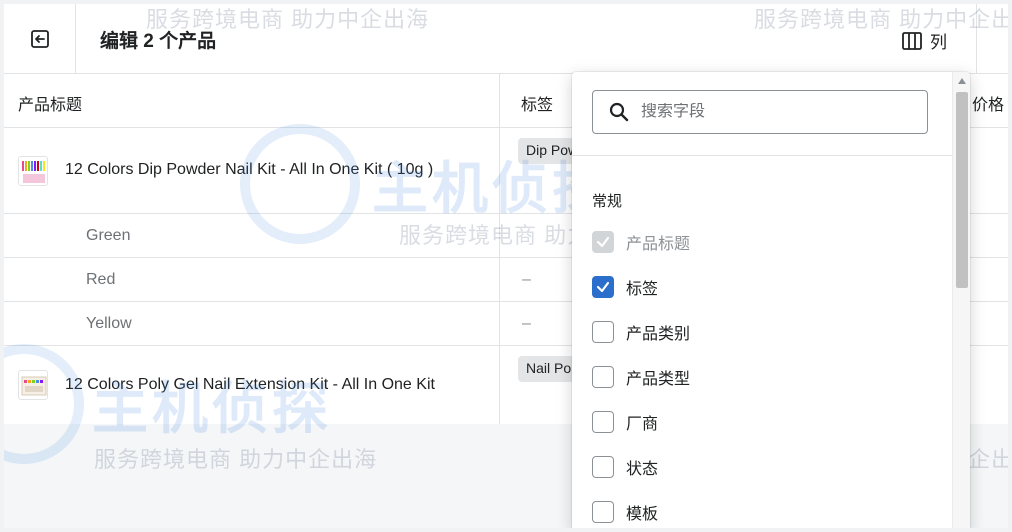 The width and height of the screenshot is (1012, 532). Describe the element at coordinates (642, 469) in the screenshot. I see `option-label: 状态` at that location.